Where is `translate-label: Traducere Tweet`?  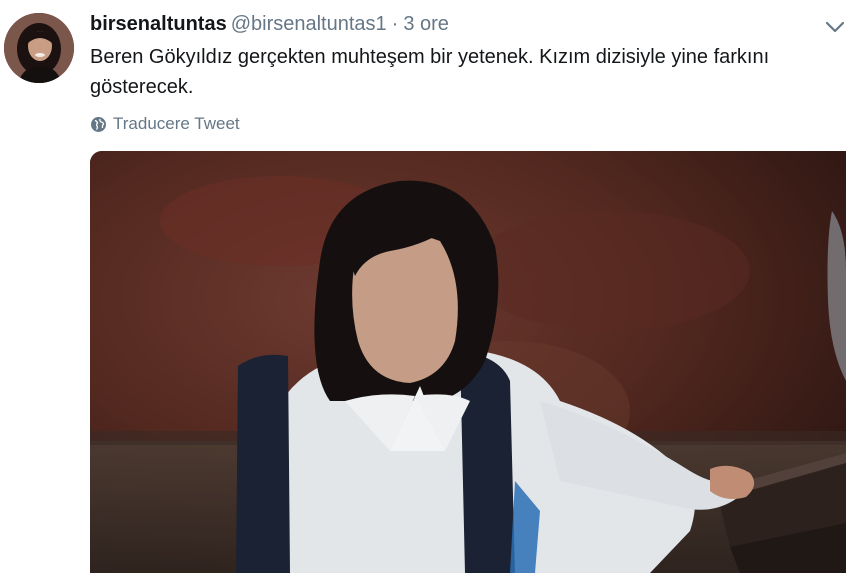
translate-label: Traducere Tweet is located at coordinates (176, 123).